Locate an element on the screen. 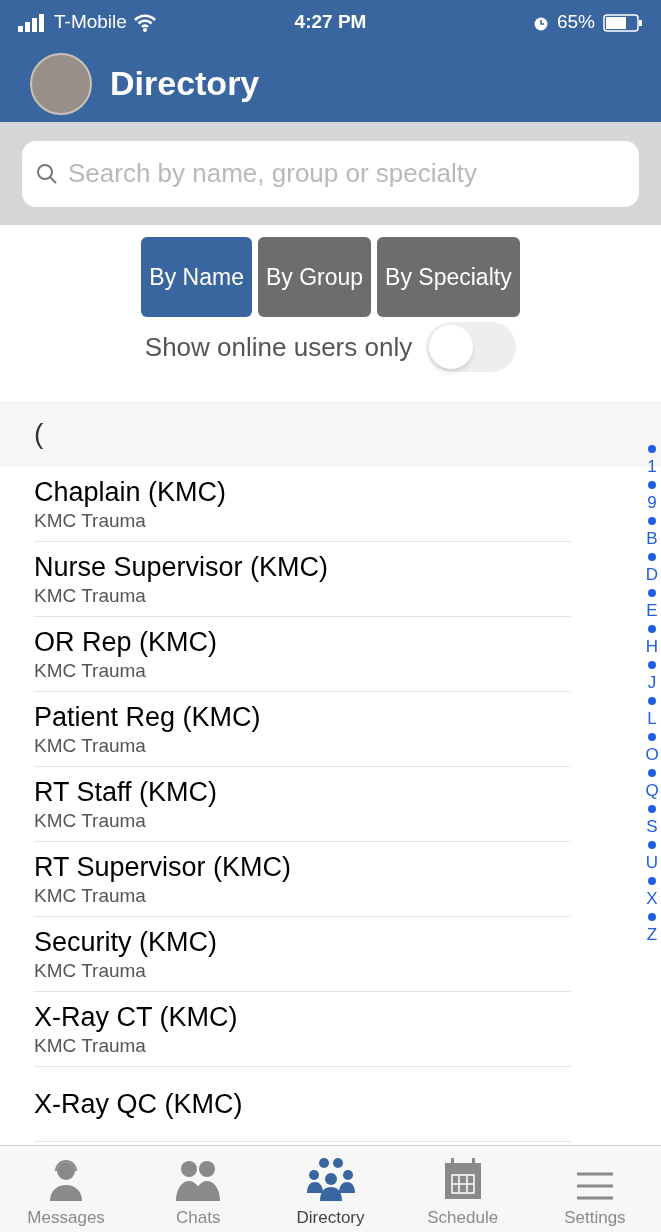 The height and width of the screenshot is (1232, 661). contact-row: Chaplain (KMC) KMC Trauma is located at coordinates (302, 504).